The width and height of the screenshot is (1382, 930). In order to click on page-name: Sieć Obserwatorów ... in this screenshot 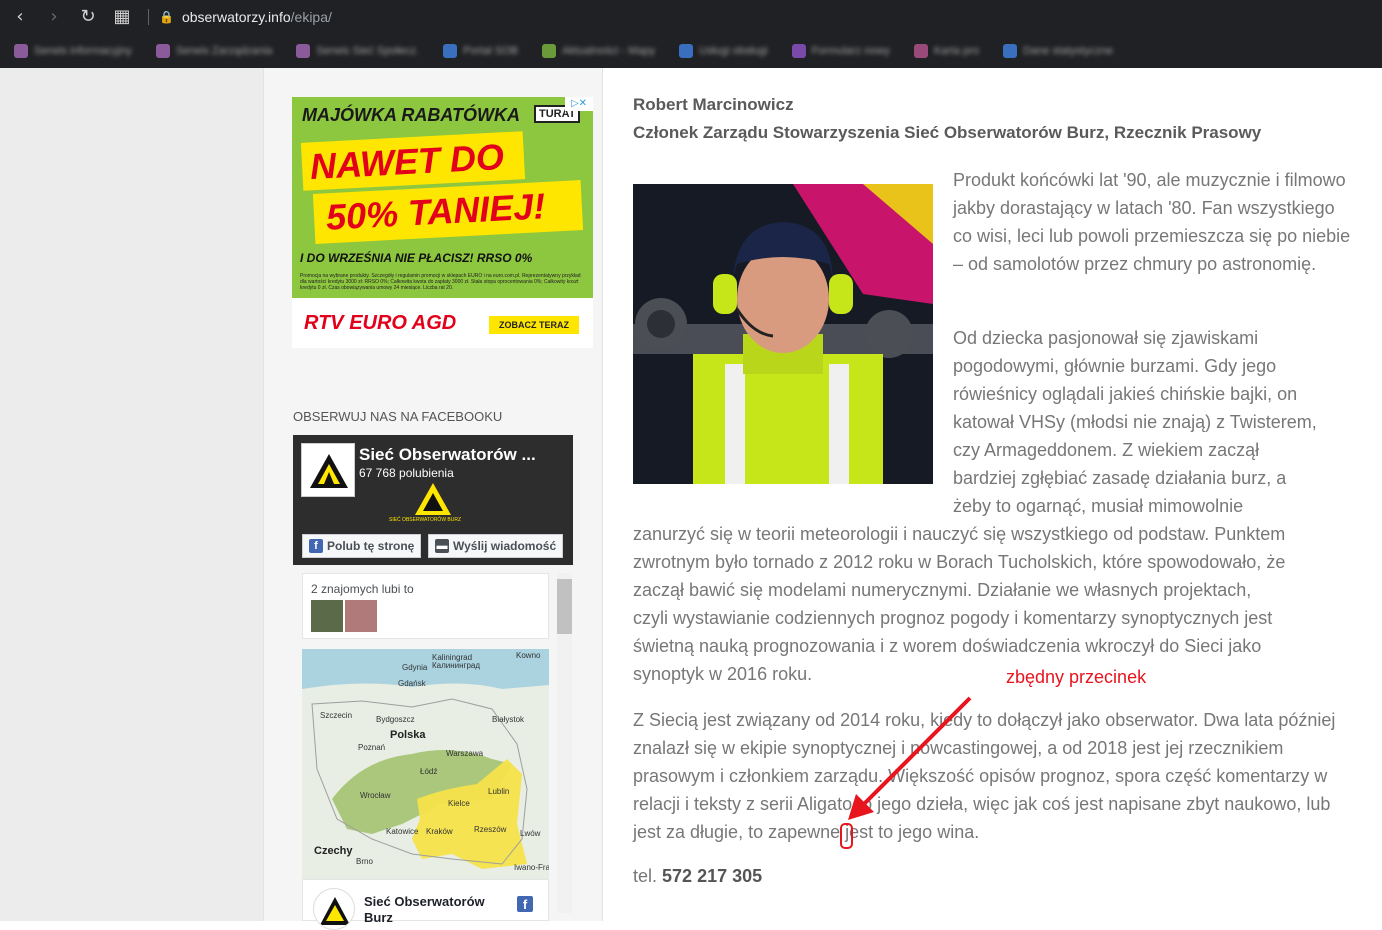, I will do `click(447, 455)`.